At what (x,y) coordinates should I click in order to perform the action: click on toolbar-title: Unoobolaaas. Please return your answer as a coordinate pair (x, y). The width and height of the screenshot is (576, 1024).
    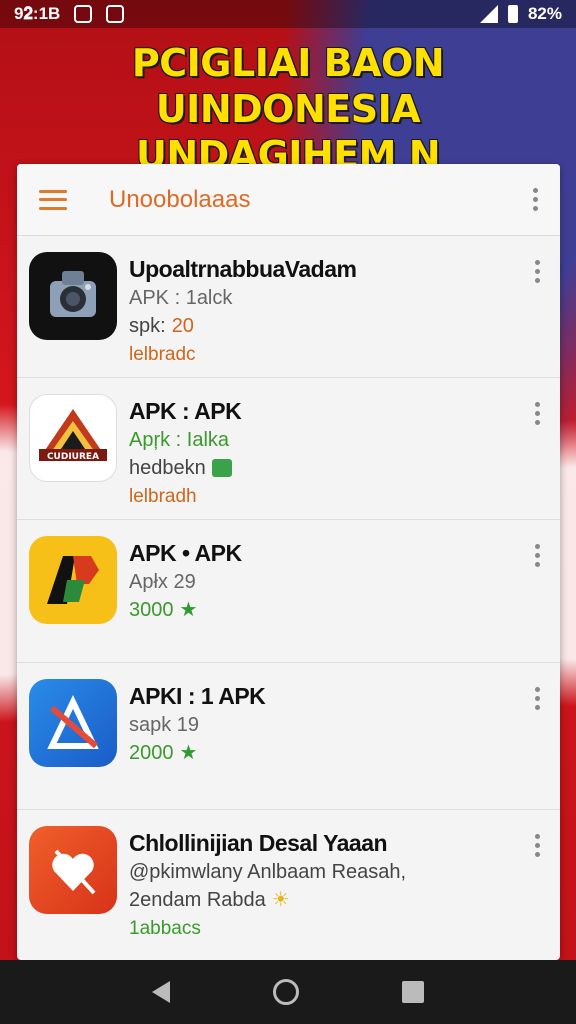
    Looking at the image, I should click on (180, 199).